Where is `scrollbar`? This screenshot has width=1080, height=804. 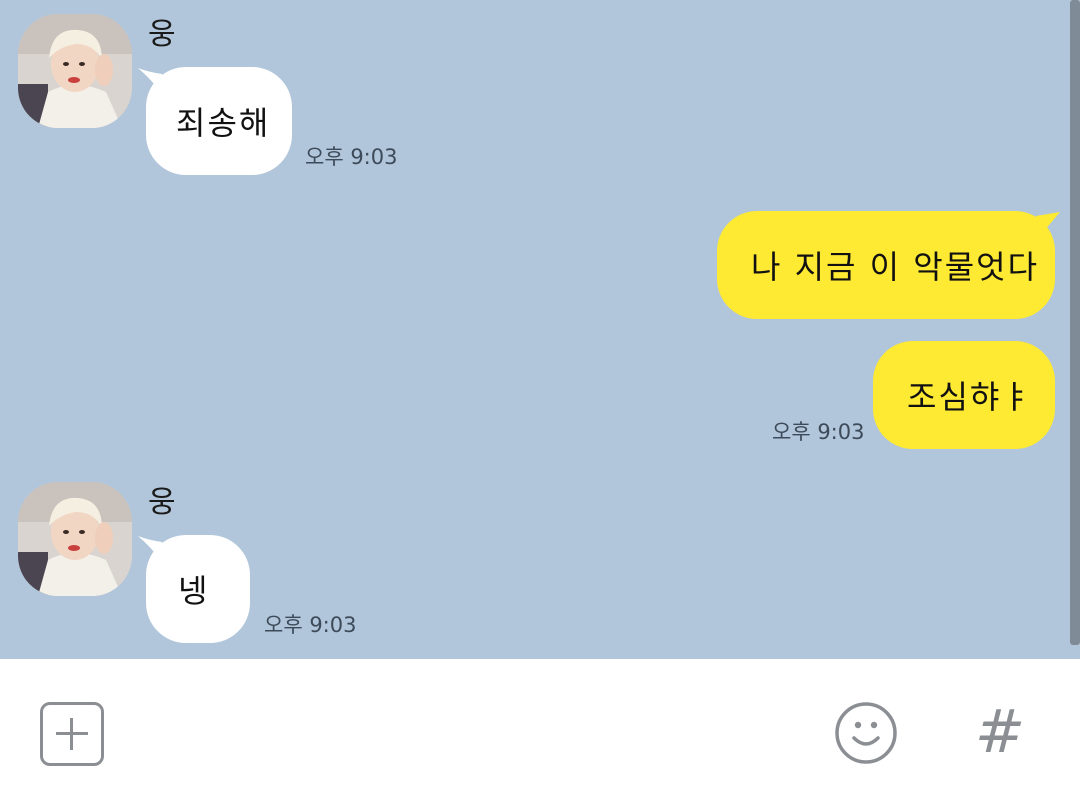 scrollbar is located at coordinates (1075, 322).